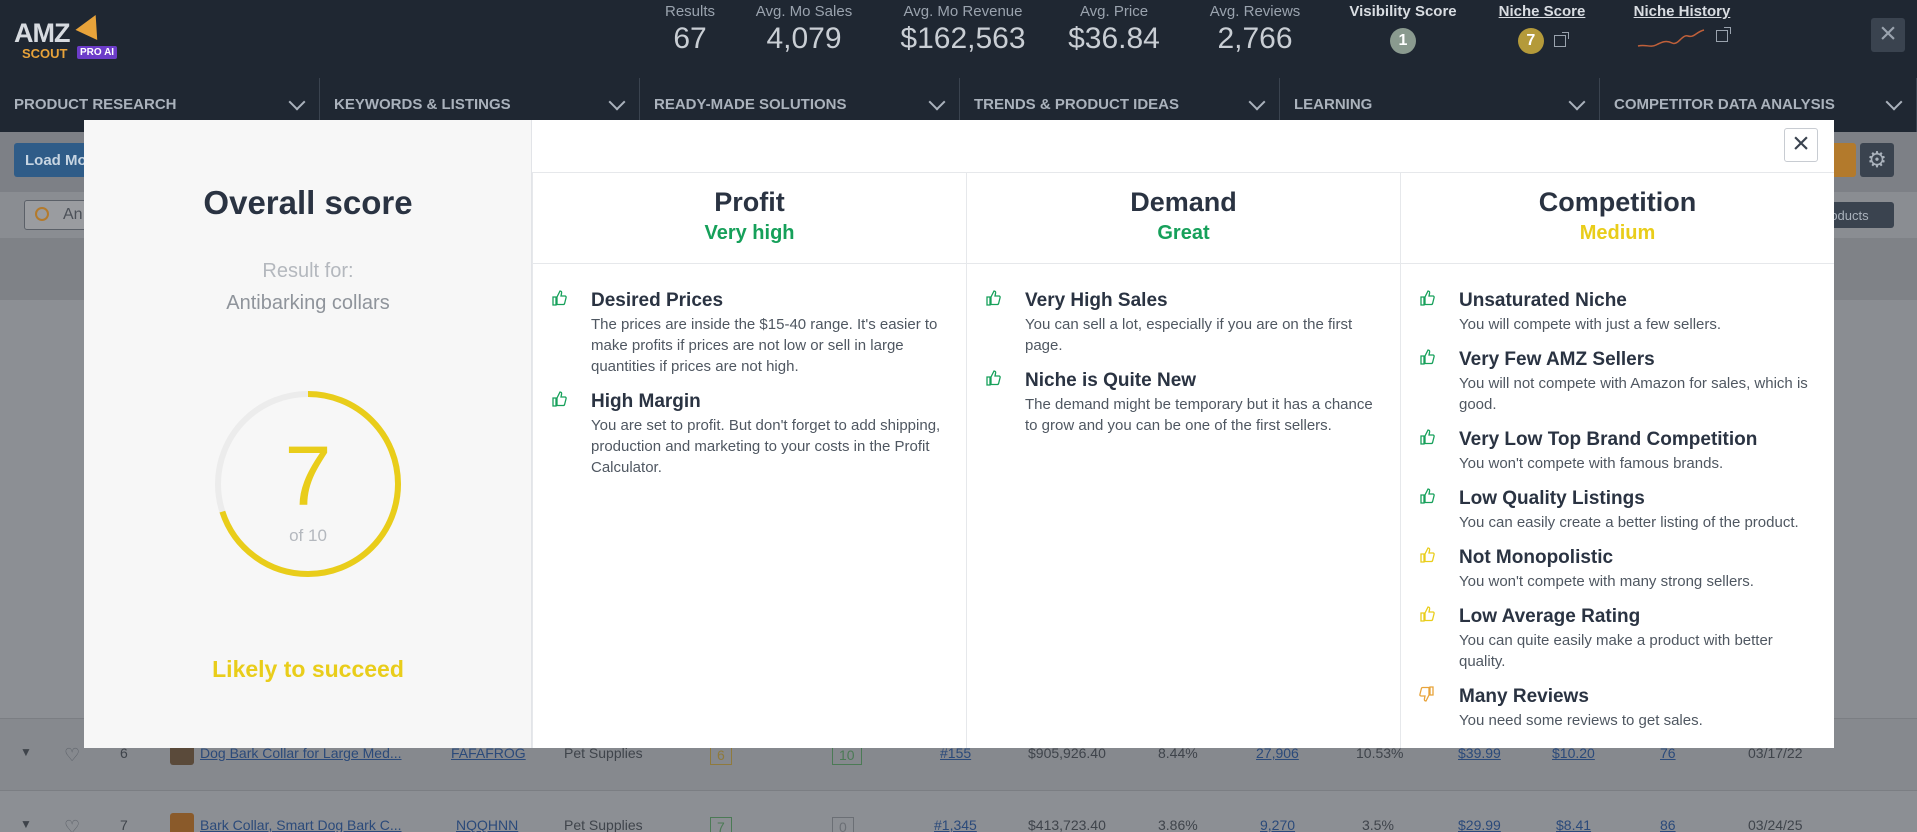 The height and width of the screenshot is (832, 1917). What do you see at coordinates (1479, 824) in the screenshot?
I see `price-link: $29.99` at bounding box center [1479, 824].